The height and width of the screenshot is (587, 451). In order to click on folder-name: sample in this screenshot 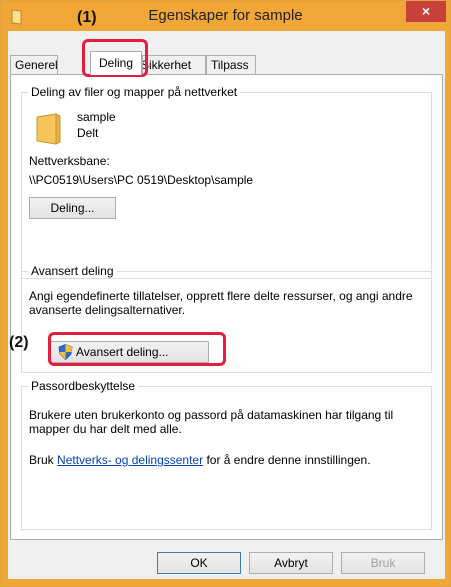, I will do `click(96, 117)`.